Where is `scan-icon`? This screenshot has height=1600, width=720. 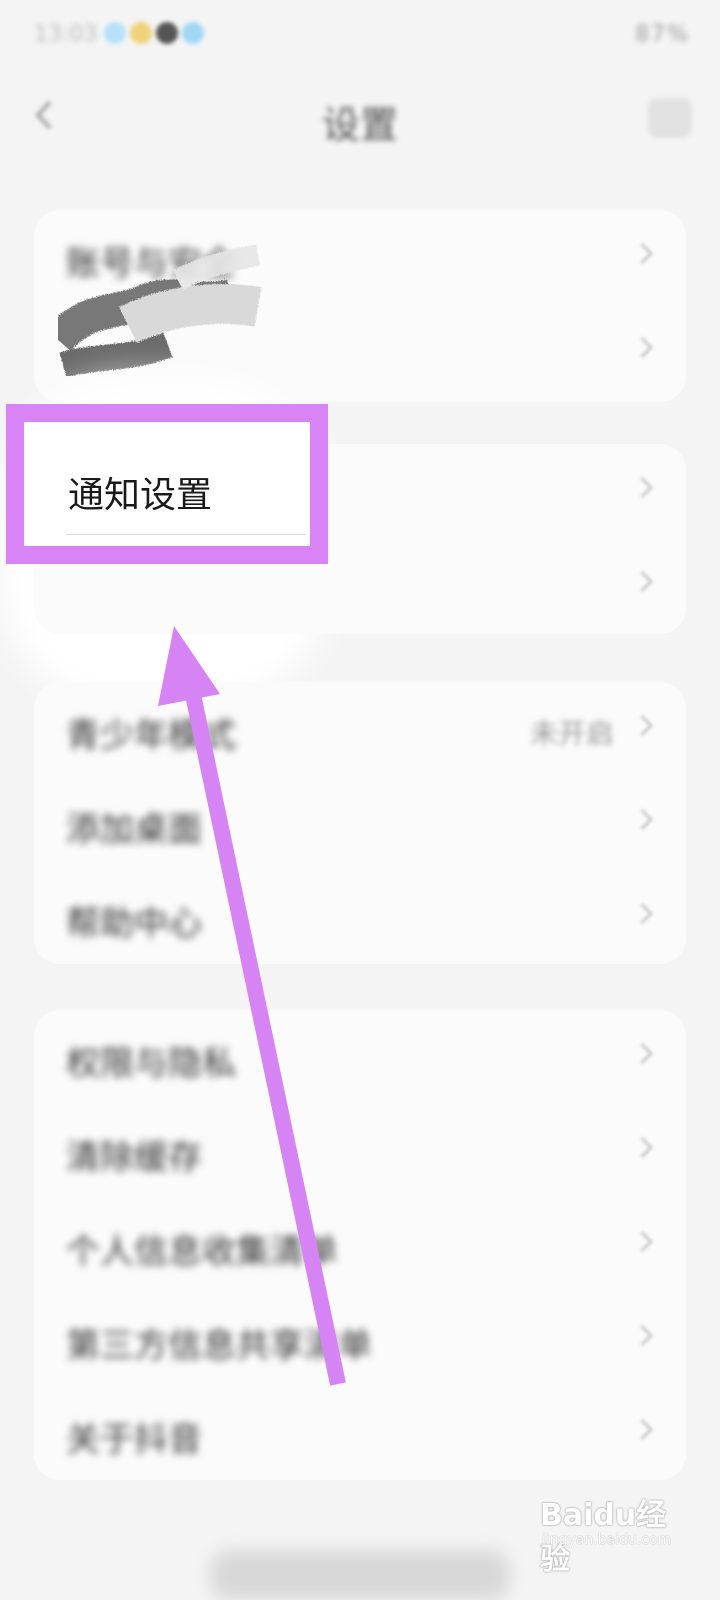 scan-icon is located at coordinates (670, 118).